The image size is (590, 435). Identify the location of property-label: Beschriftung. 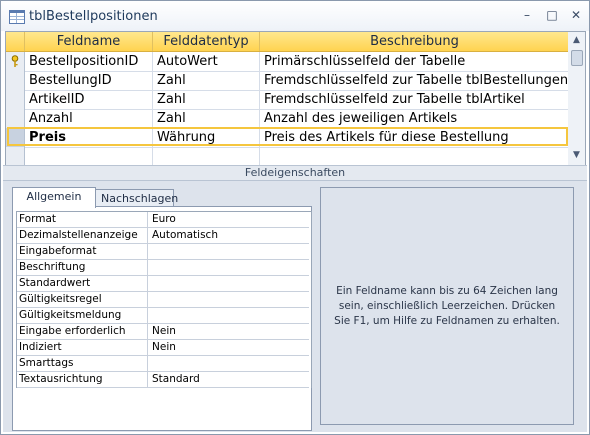
(82, 267).